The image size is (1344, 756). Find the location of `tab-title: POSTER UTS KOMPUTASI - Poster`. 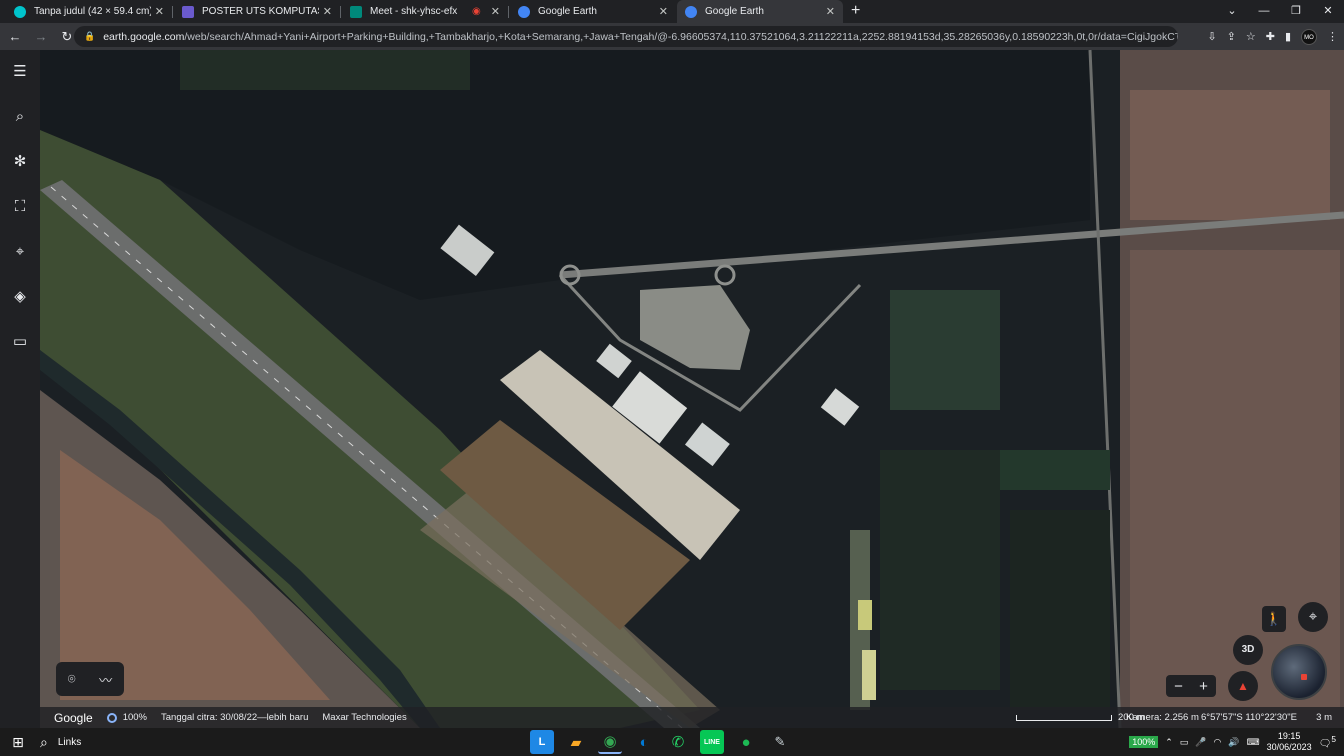

tab-title: POSTER UTS KOMPUTASI - Poster is located at coordinates (260, 11).